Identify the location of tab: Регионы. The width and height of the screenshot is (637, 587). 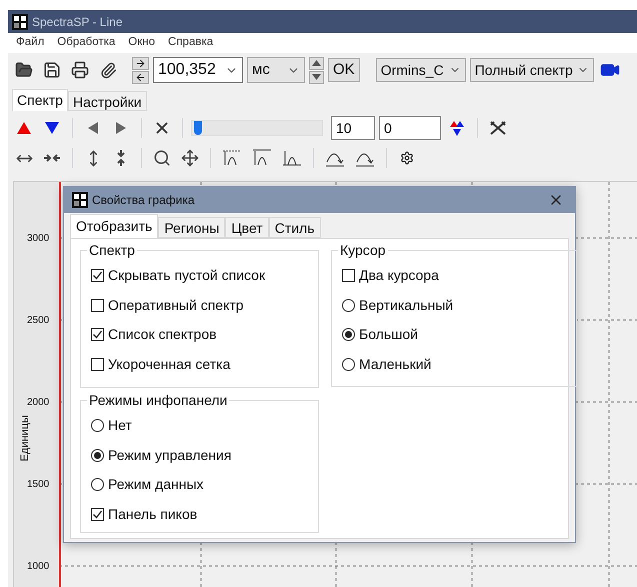
(192, 227).